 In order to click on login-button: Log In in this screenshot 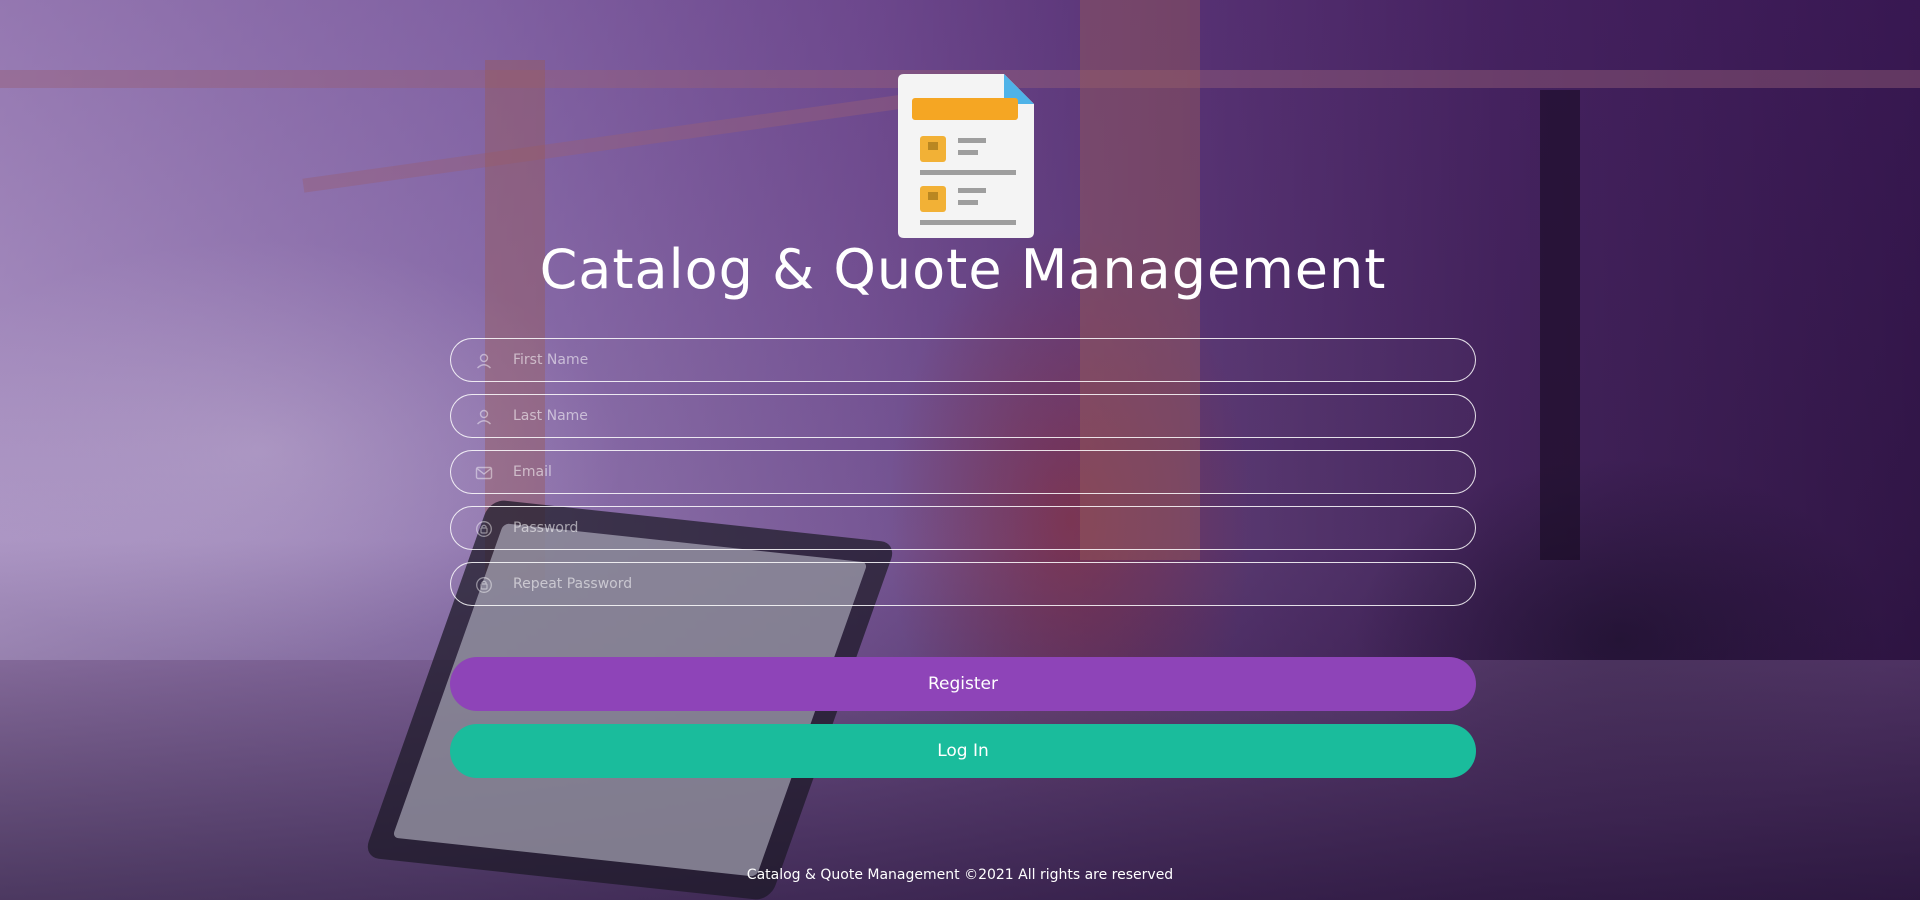, I will do `click(963, 751)`.